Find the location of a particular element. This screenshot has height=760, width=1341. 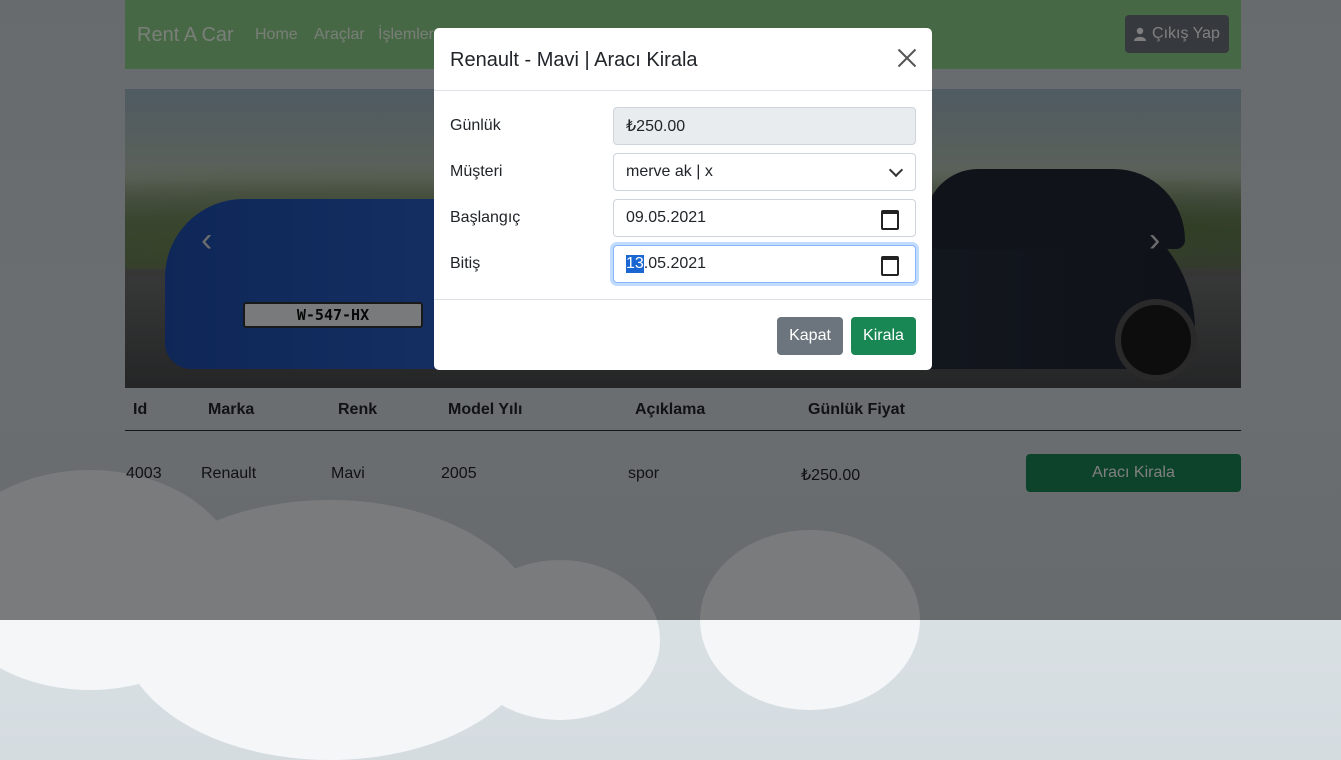

customer-label: Müşteri is located at coordinates (476, 171).